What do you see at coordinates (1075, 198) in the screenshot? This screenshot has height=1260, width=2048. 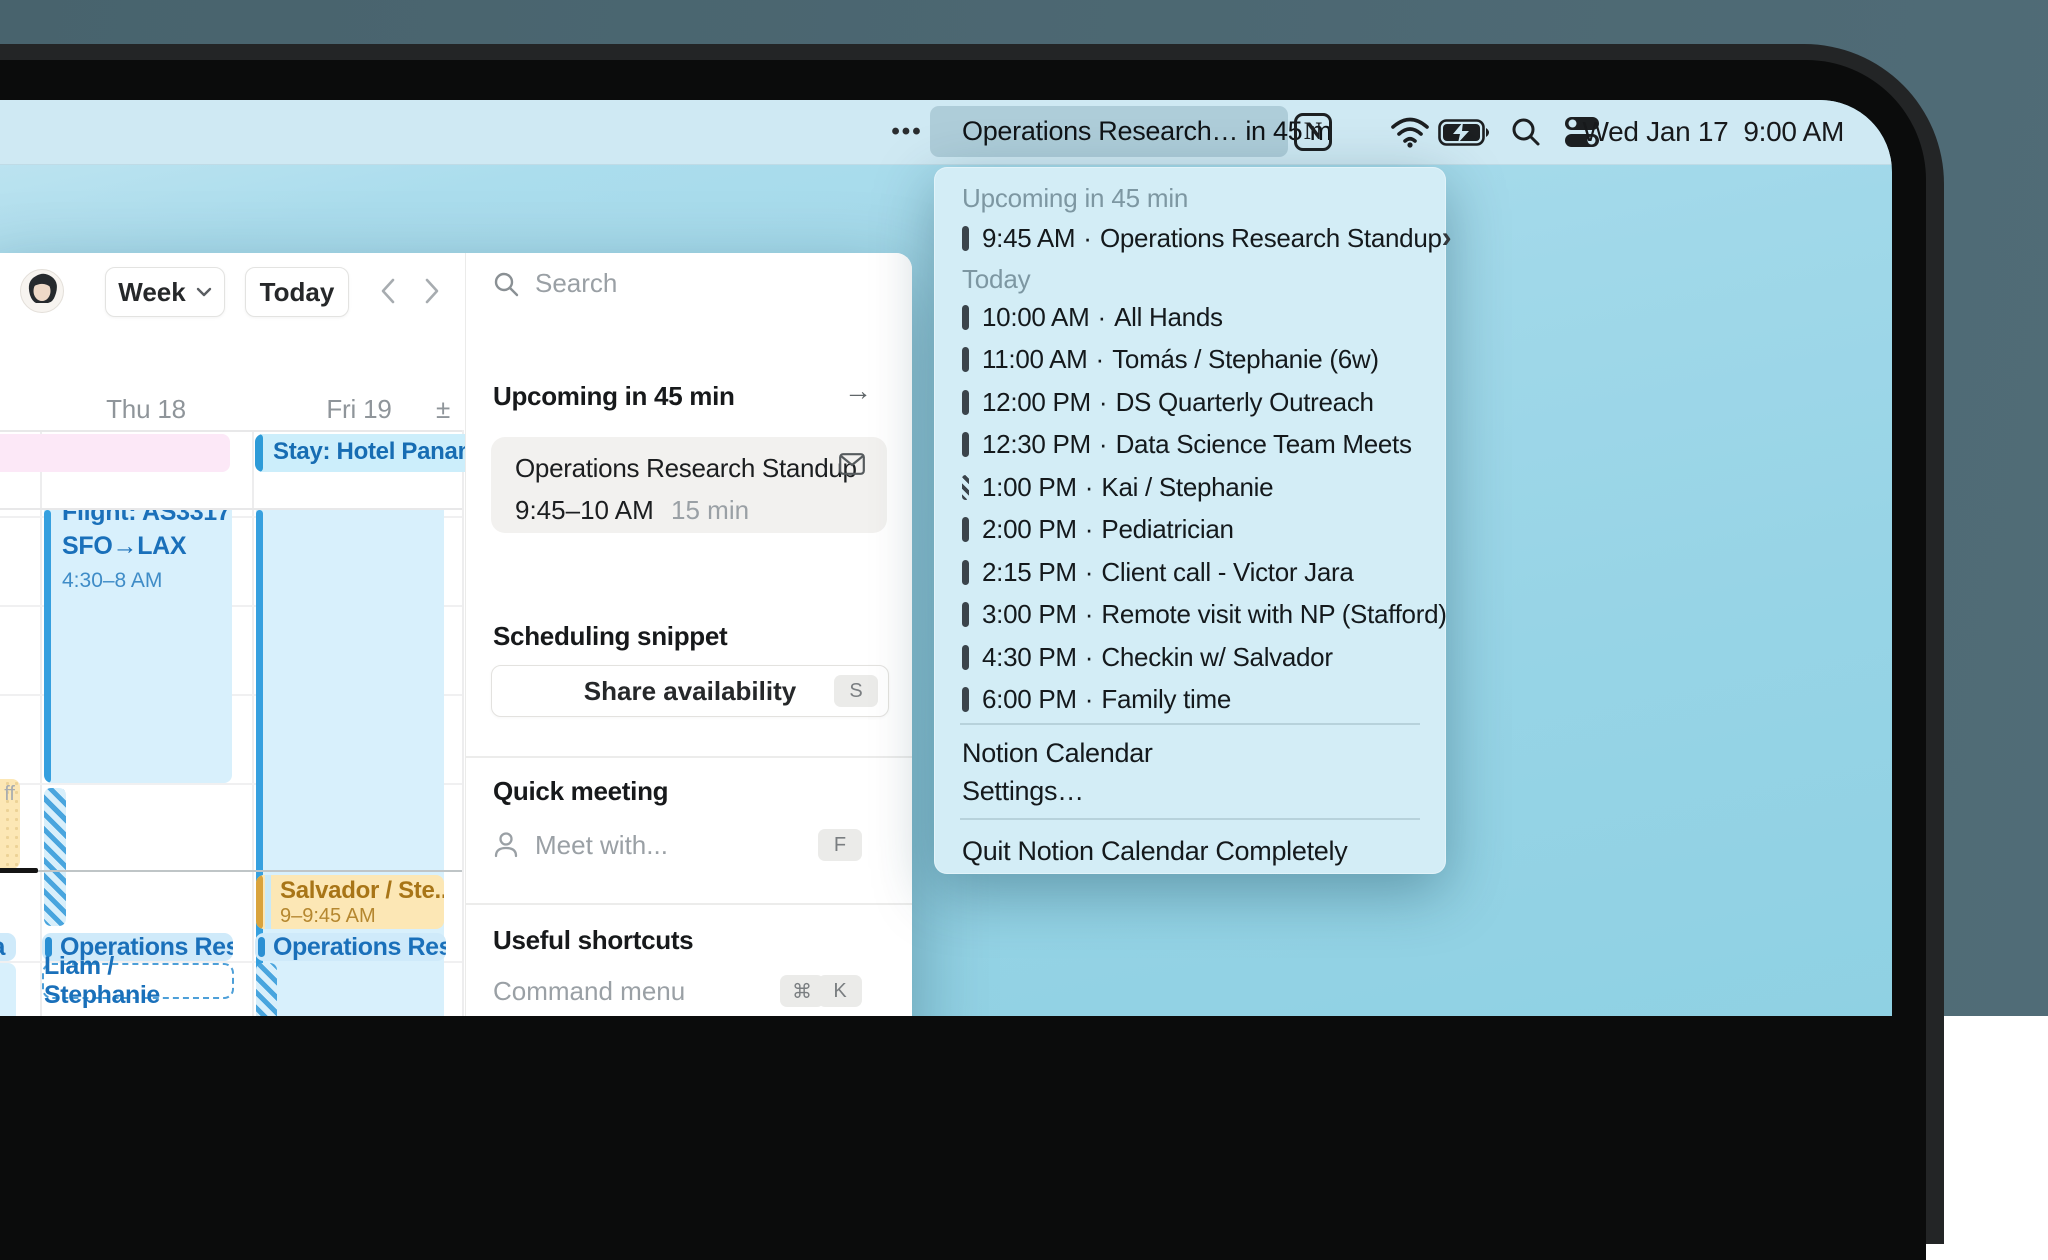 I see `upcoming-section-header: Upcoming in 45 min` at bounding box center [1075, 198].